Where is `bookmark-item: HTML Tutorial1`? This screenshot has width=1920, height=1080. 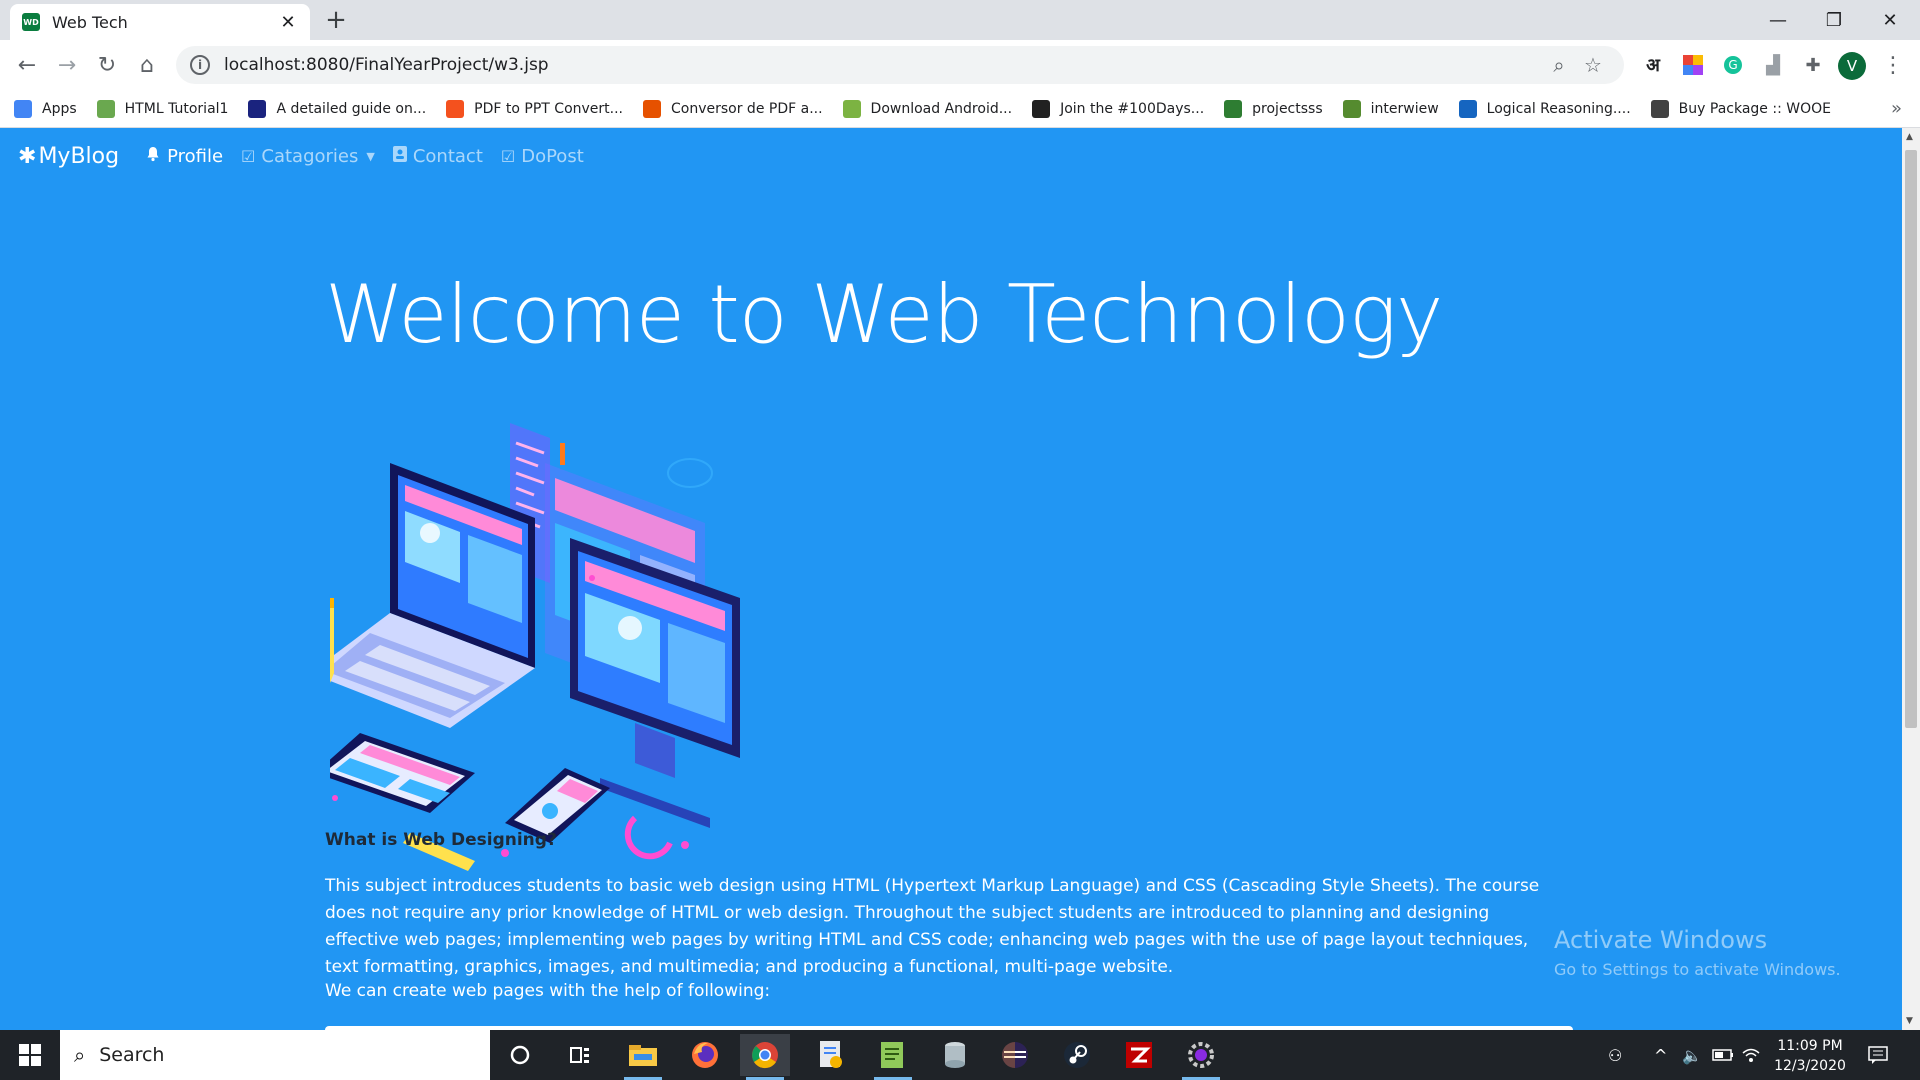 bookmark-item: HTML Tutorial1 is located at coordinates (162, 108).